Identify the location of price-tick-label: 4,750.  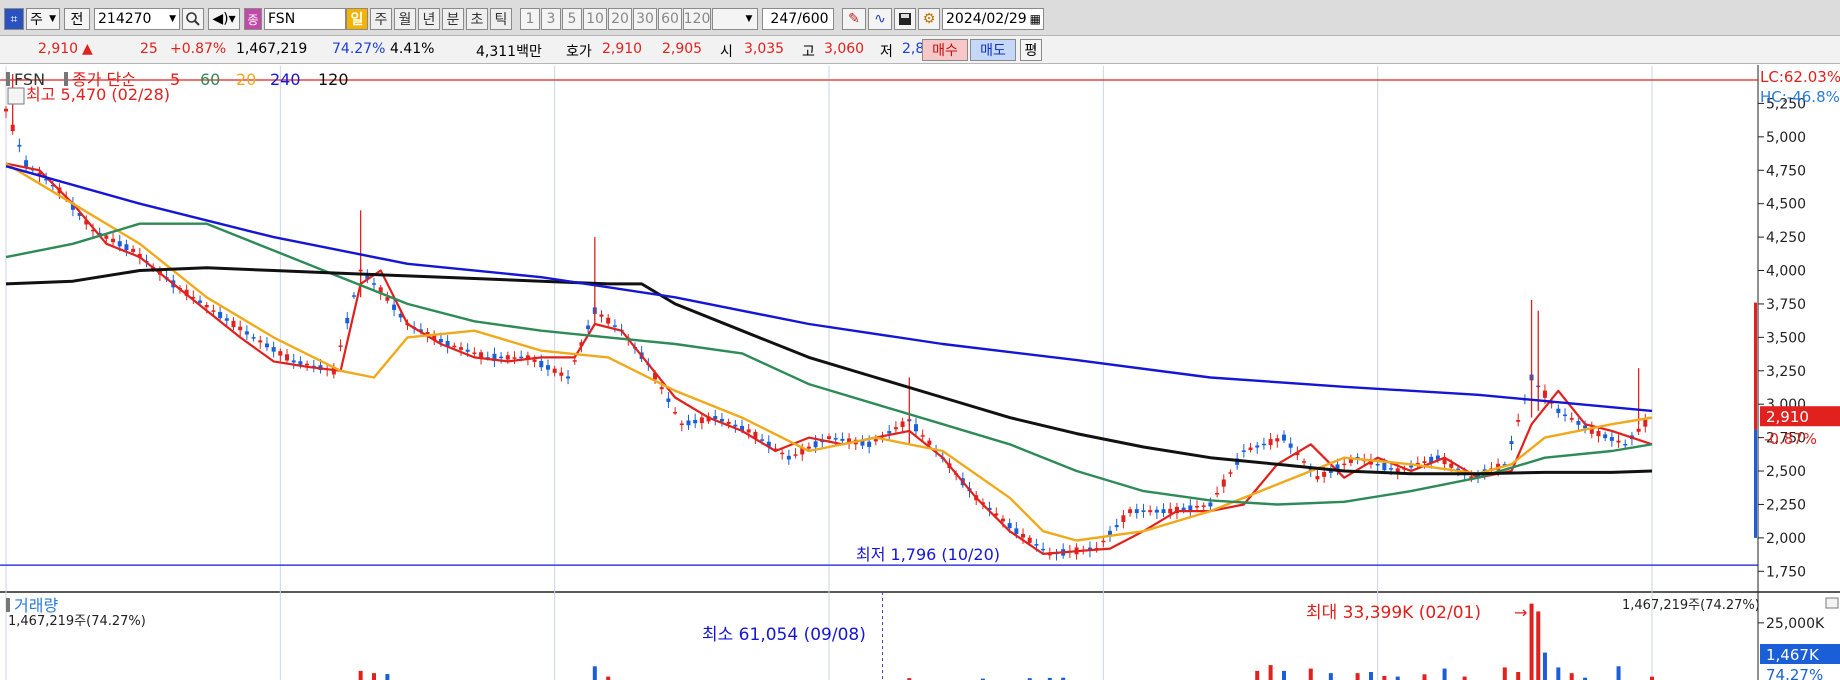
(1786, 171).